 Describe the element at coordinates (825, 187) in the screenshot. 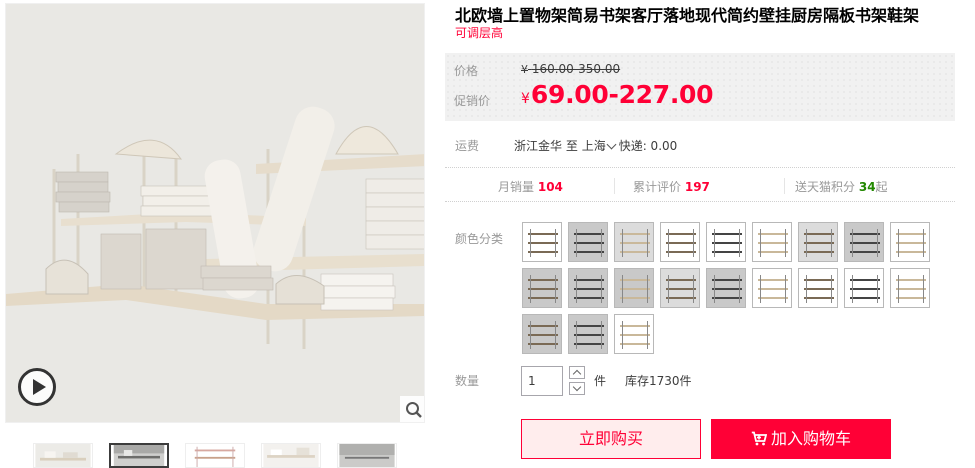

I see `tmall-points-label: 送天猫积分` at that location.